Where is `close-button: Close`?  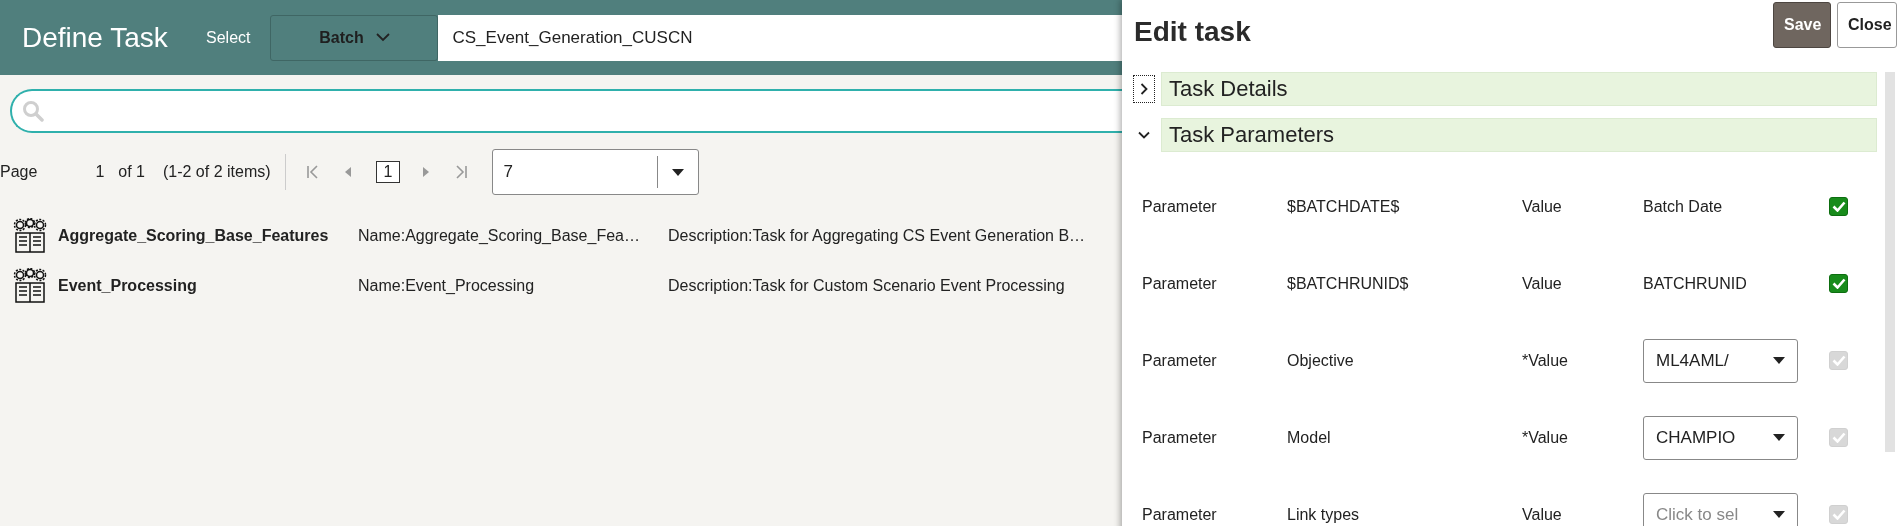
close-button: Close is located at coordinates (1867, 25).